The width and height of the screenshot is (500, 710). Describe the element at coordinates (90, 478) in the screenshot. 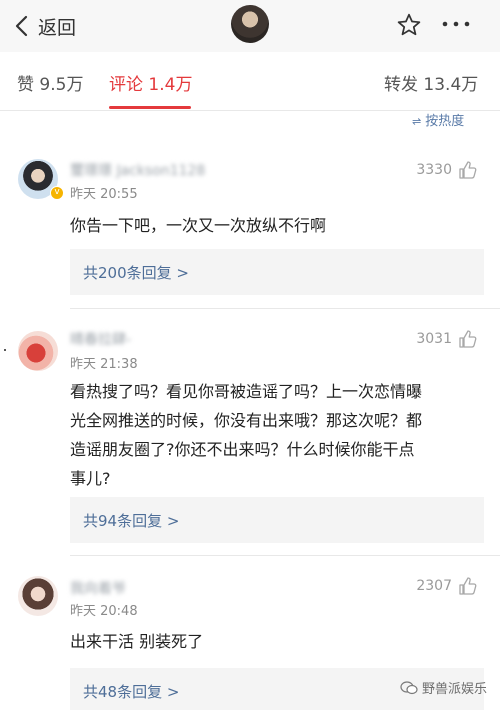

I see `comment-text-line: 事儿?` at that location.